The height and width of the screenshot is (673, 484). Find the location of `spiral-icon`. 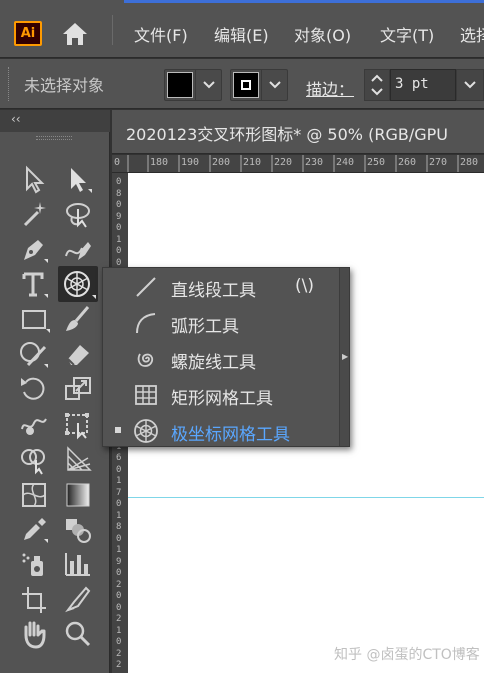

spiral-icon is located at coordinates (146, 359).